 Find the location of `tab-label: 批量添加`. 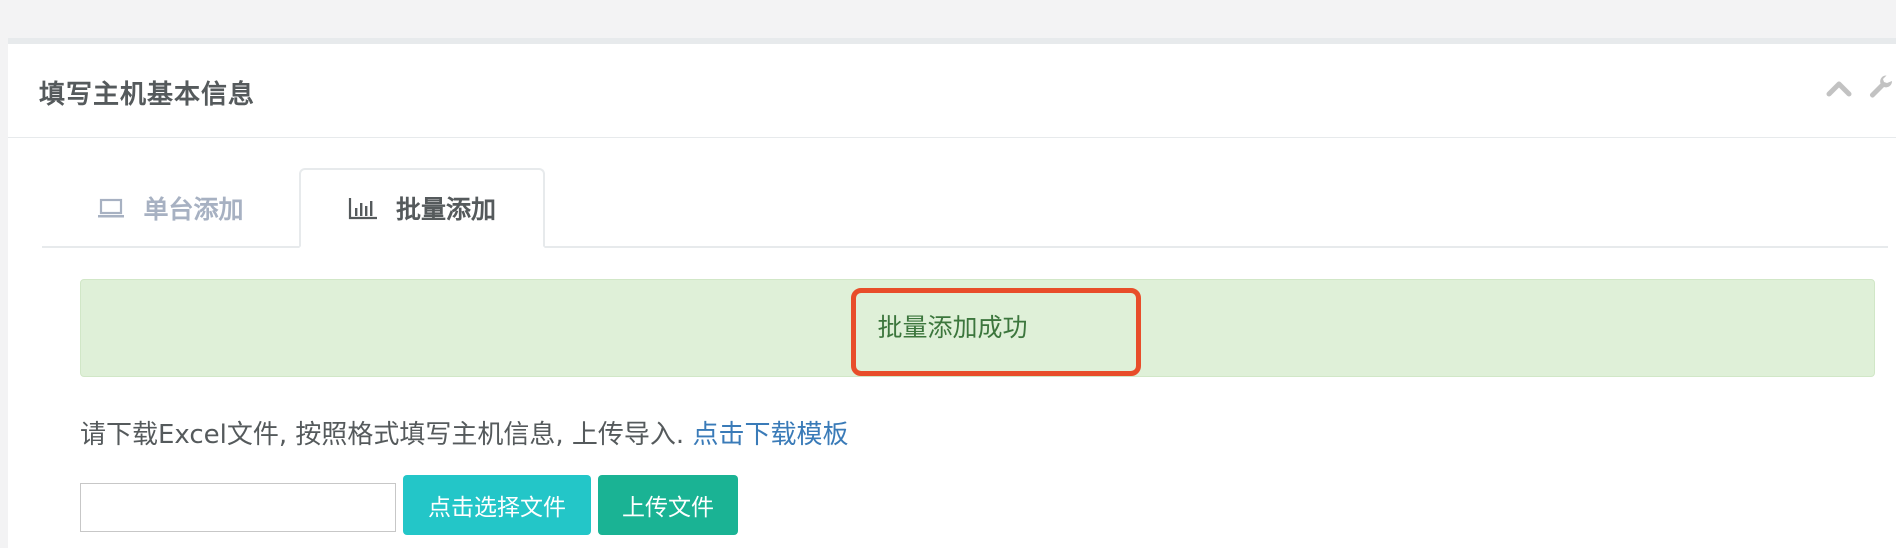

tab-label: 批量添加 is located at coordinates (445, 209).